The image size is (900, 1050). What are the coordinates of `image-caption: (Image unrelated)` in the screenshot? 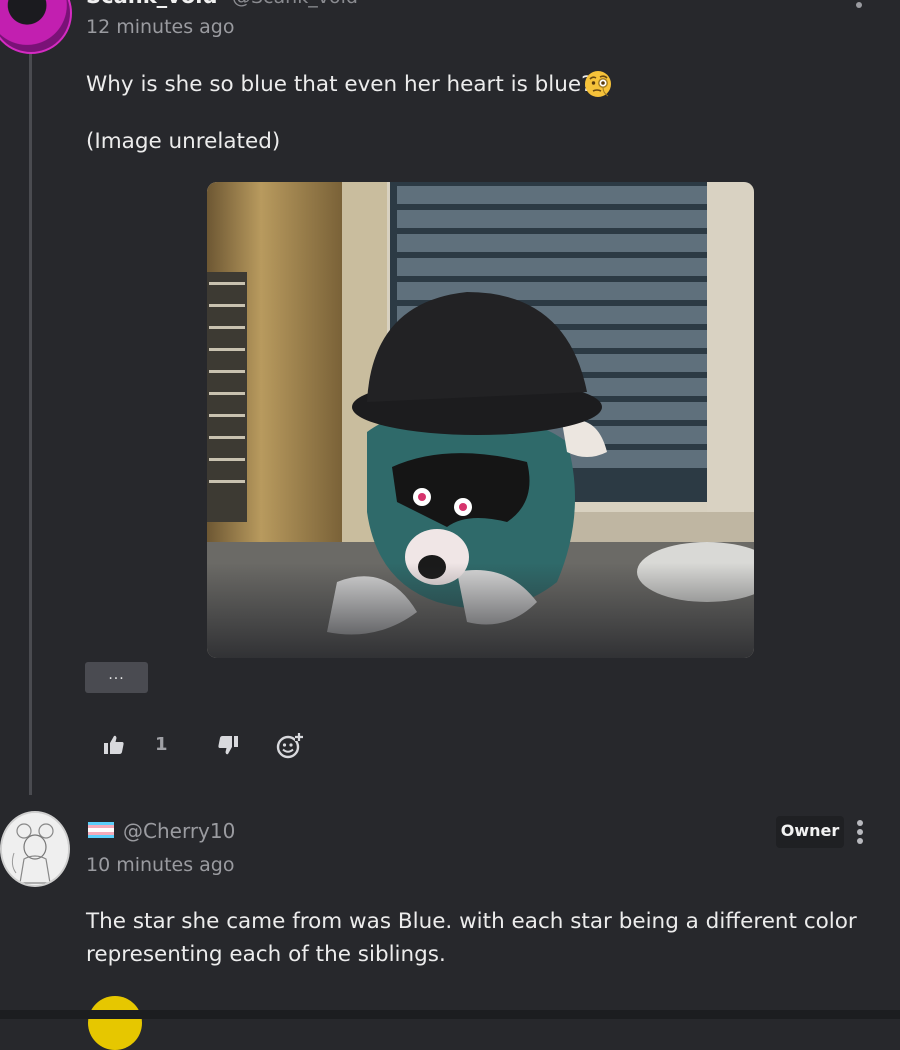 It's located at (183, 141).